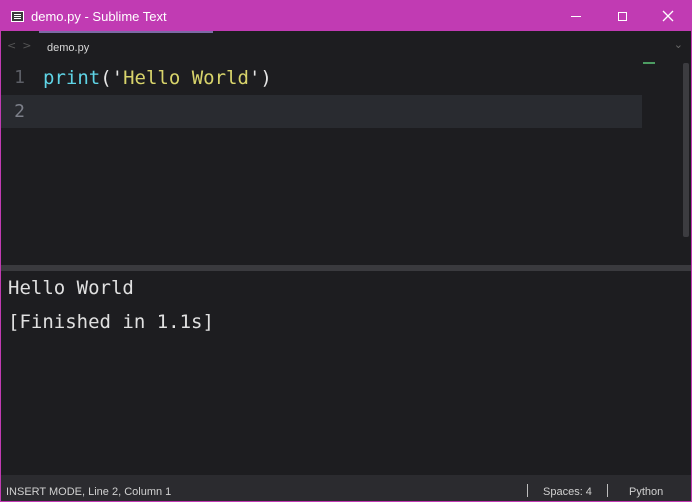 This screenshot has height=502, width=692. I want to click on syntax-selector: Python, so click(646, 492).